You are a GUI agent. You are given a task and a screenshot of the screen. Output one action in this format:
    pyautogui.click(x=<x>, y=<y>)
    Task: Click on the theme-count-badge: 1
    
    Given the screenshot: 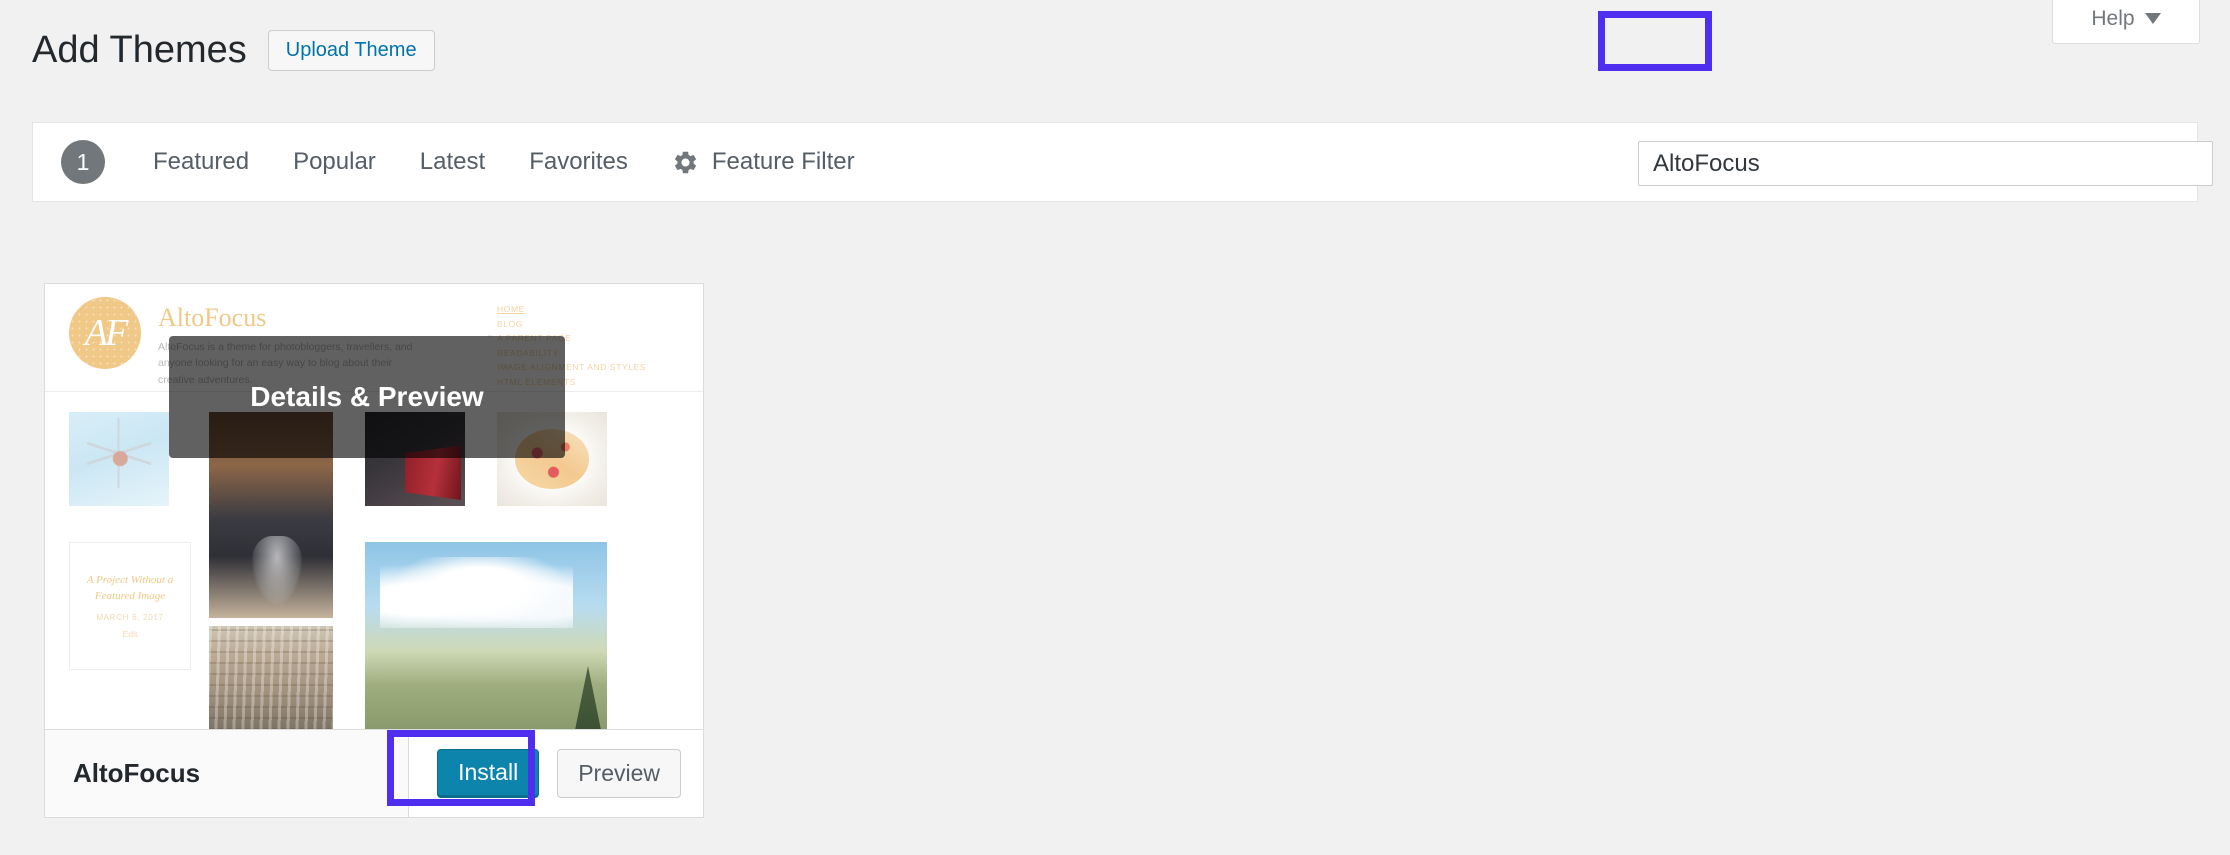 What is the action you would take?
    pyautogui.click(x=83, y=162)
    